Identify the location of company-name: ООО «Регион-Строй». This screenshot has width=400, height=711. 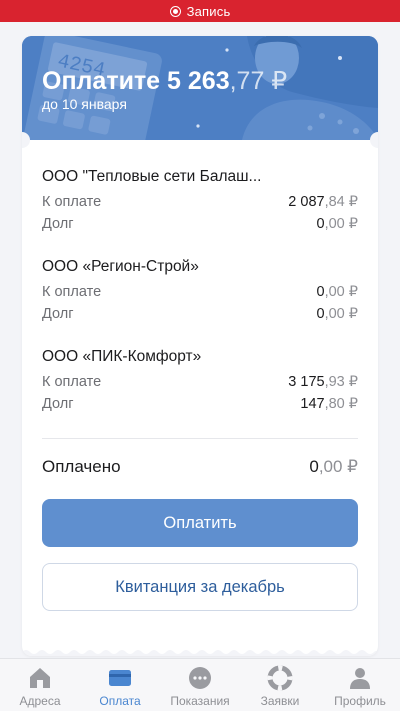
(120, 266).